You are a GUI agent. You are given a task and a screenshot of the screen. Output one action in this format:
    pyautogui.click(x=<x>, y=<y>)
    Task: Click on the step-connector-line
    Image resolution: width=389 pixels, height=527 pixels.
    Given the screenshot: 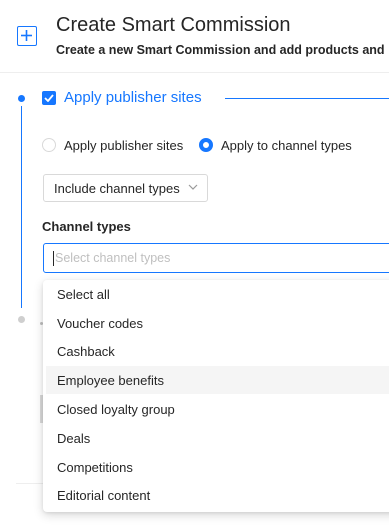 What is the action you would take?
    pyautogui.click(x=21, y=207)
    